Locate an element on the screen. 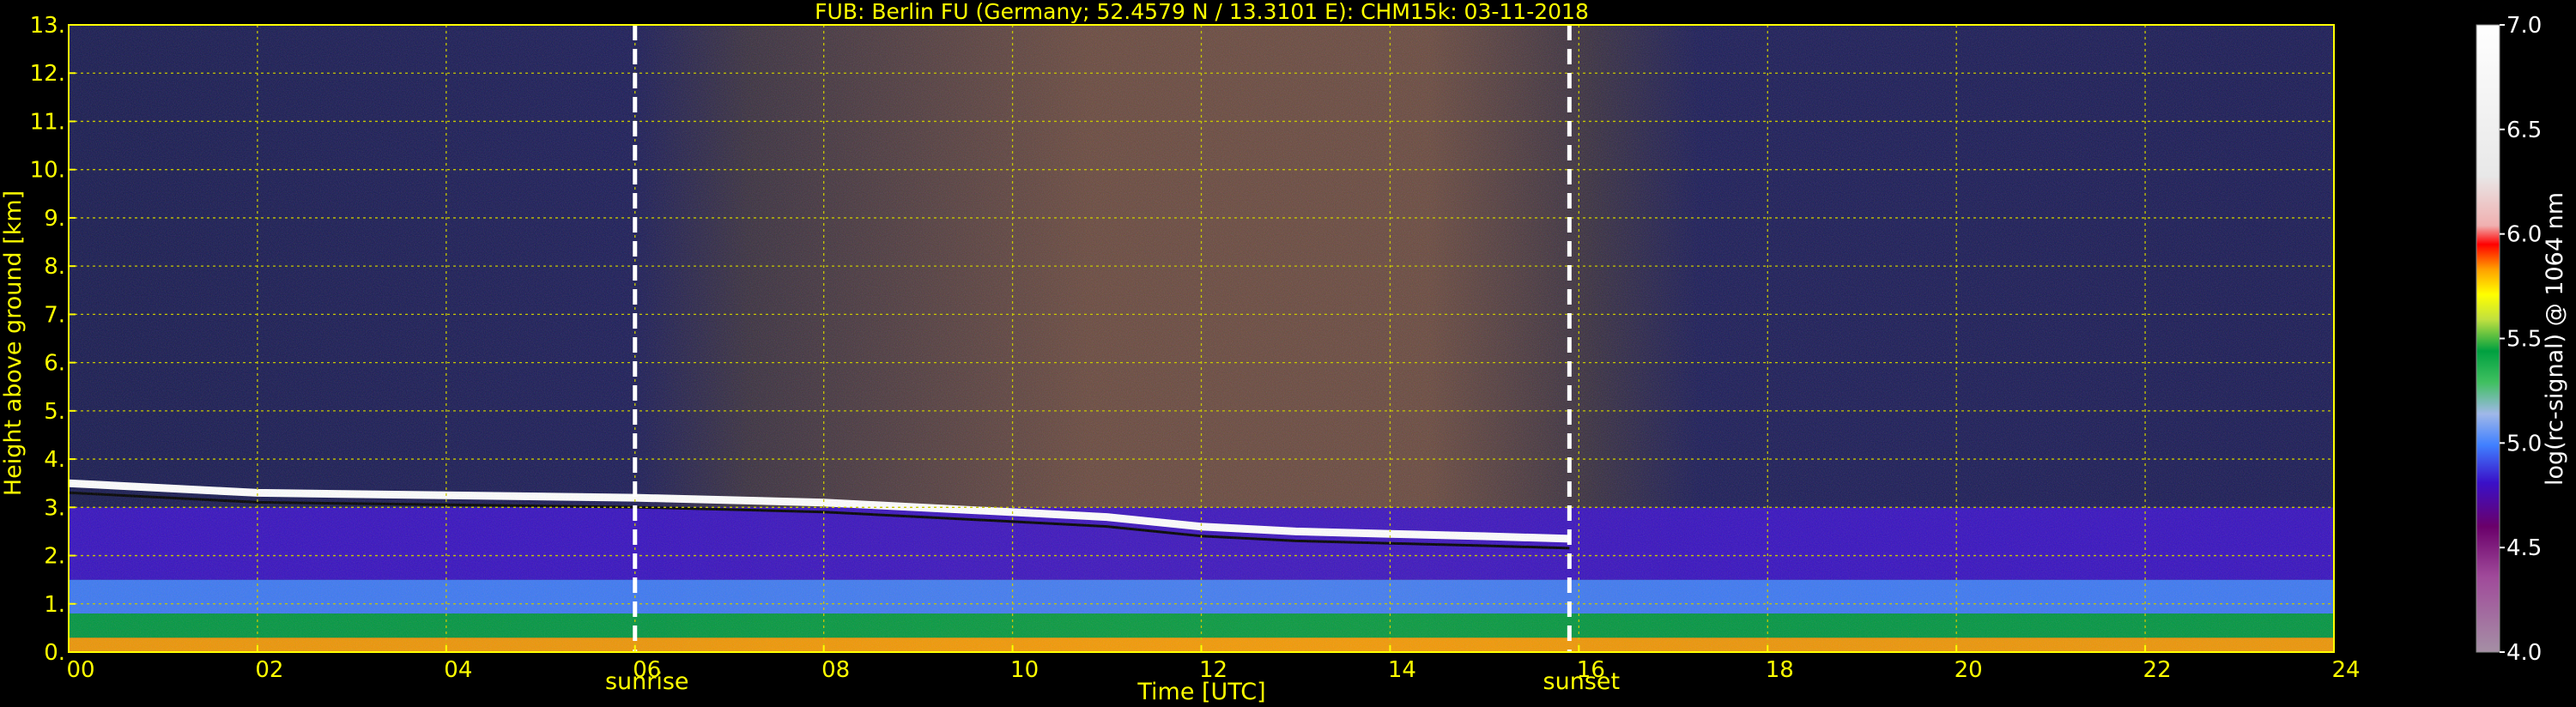  x-tick-label: 20 is located at coordinates (1969, 670).